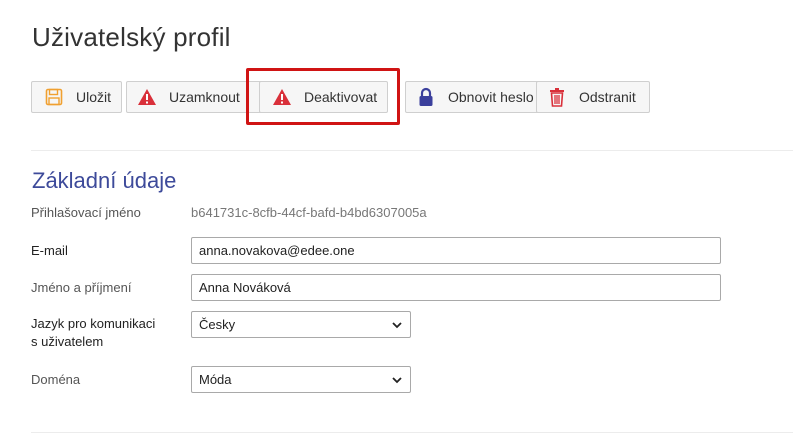 This screenshot has width=795, height=441. I want to click on domain-select-value: Móda, so click(215, 379).